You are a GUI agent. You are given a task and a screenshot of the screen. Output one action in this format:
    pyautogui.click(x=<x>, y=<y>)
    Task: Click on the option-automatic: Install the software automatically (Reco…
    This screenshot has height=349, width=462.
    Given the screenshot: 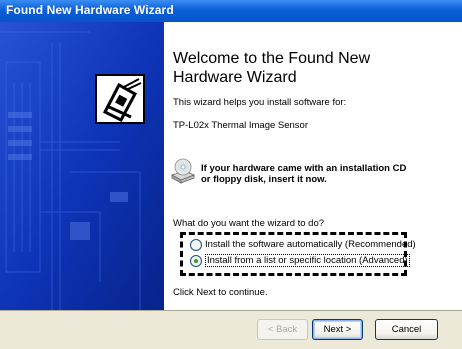 What is the action you would take?
    pyautogui.click(x=303, y=244)
    